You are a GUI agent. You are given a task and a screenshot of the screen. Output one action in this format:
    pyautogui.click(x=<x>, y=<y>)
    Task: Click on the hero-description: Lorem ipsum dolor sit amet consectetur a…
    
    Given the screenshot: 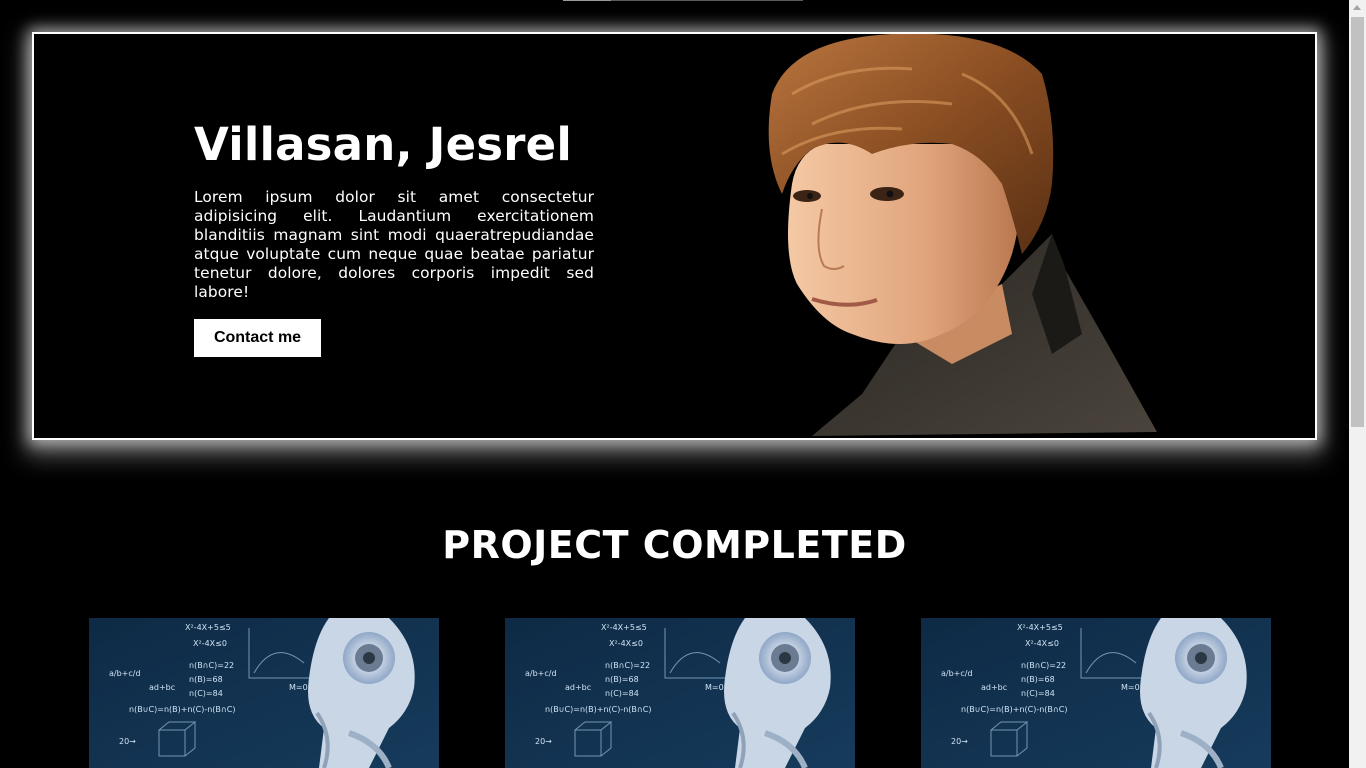 What is the action you would take?
    pyautogui.click(x=394, y=244)
    